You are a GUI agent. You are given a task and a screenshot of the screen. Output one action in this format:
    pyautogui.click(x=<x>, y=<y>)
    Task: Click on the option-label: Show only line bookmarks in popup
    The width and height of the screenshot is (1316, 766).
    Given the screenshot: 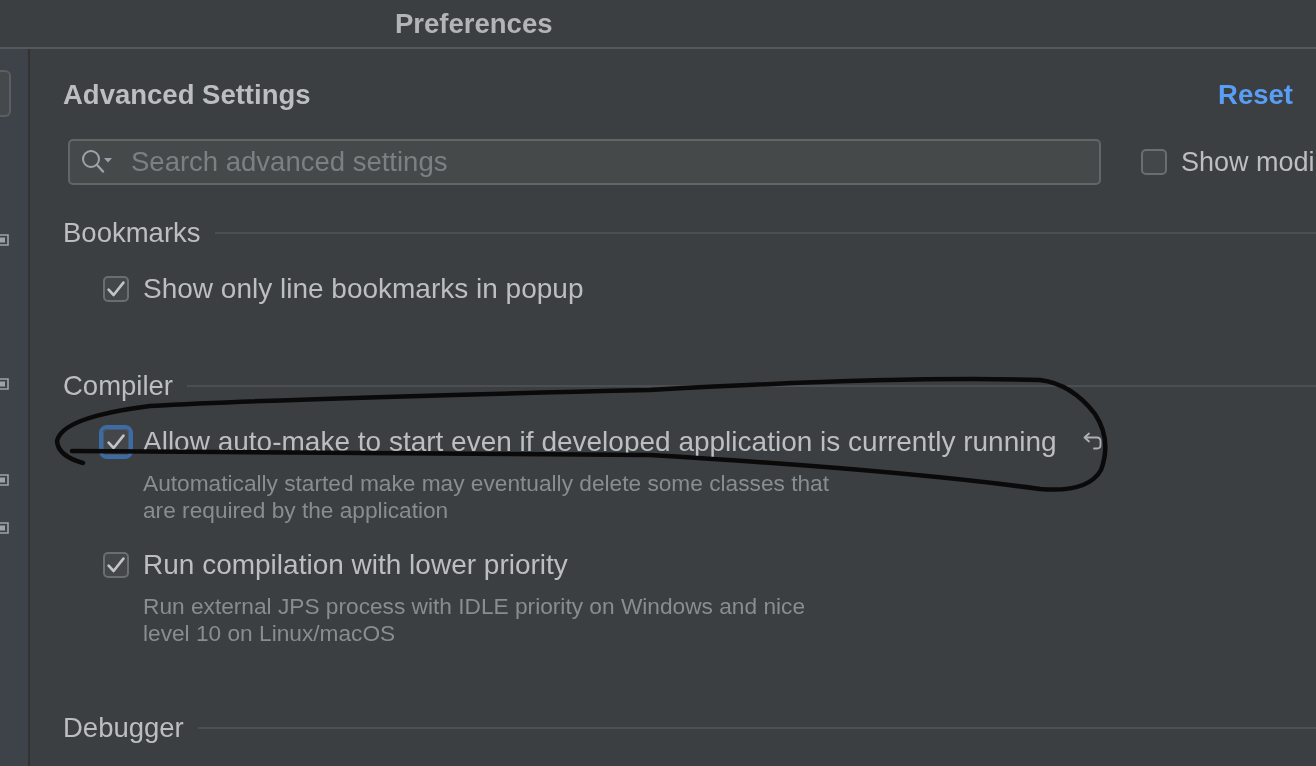 What is the action you would take?
    pyautogui.click(x=363, y=289)
    